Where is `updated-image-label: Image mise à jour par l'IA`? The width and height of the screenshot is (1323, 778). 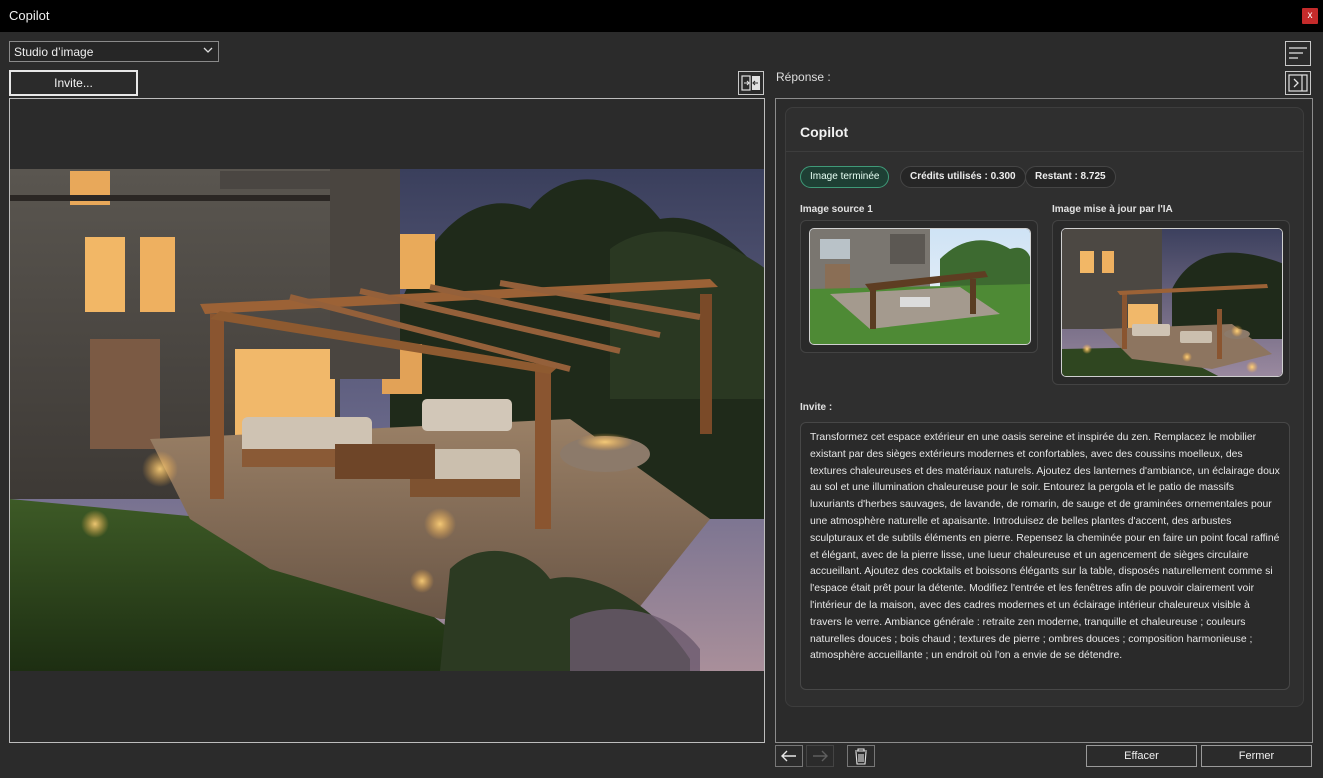
updated-image-label: Image mise à jour par l'IA is located at coordinates (1112, 209).